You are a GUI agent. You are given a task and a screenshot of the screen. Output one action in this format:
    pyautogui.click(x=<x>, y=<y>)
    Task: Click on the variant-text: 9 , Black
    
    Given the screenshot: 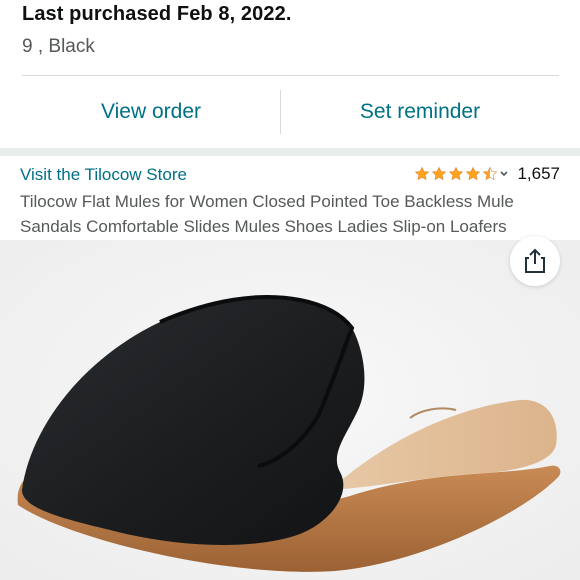 What is the action you would take?
    pyautogui.click(x=58, y=46)
    